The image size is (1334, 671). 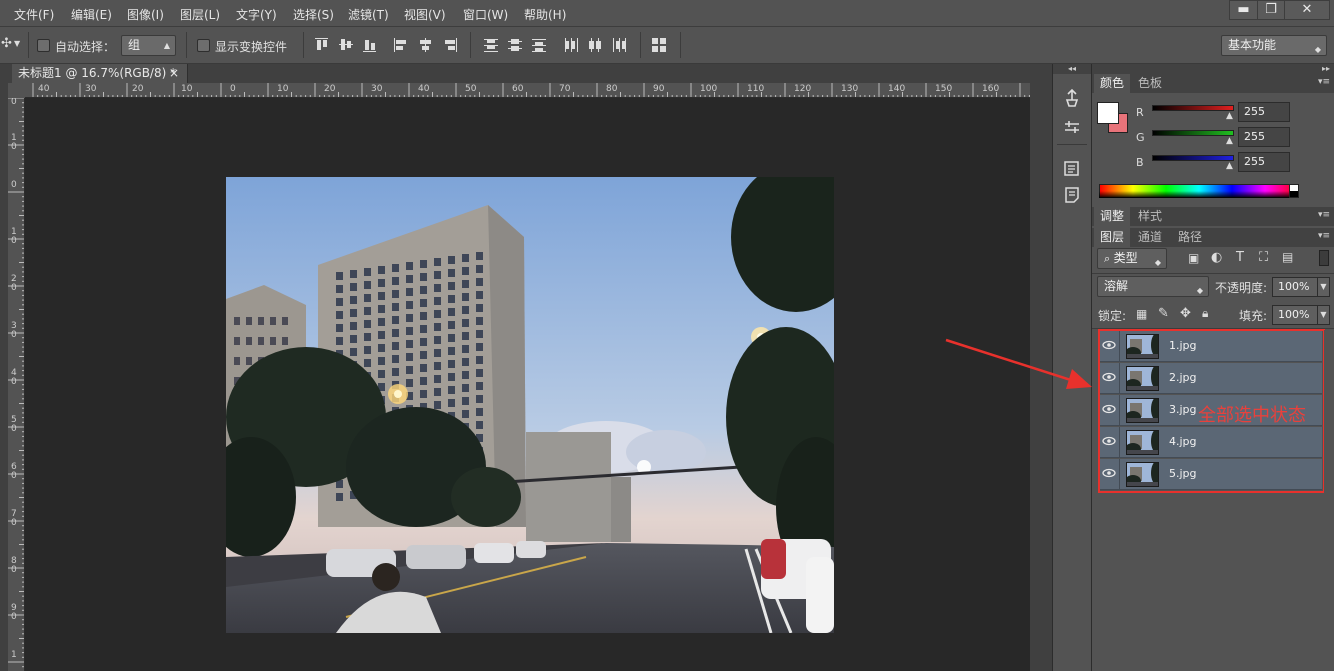 What do you see at coordinates (203, 45) in the screenshot?
I see `show-transform-checkbox` at bounding box center [203, 45].